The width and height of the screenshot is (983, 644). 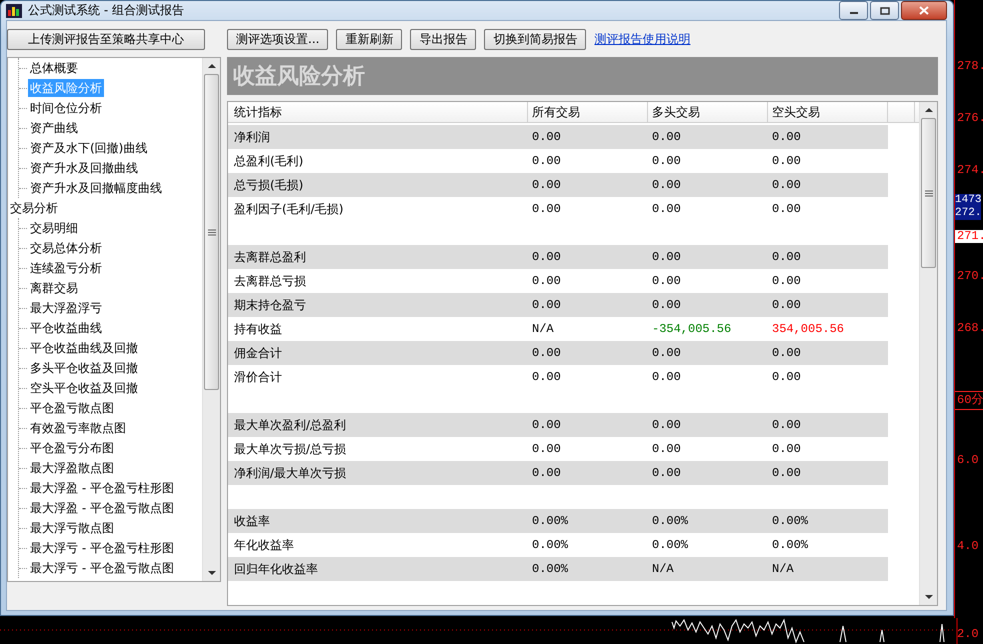 What do you see at coordinates (54, 228) in the screenshot?
I see `tree-item: 交易明细` at bounding box center [54, 228].